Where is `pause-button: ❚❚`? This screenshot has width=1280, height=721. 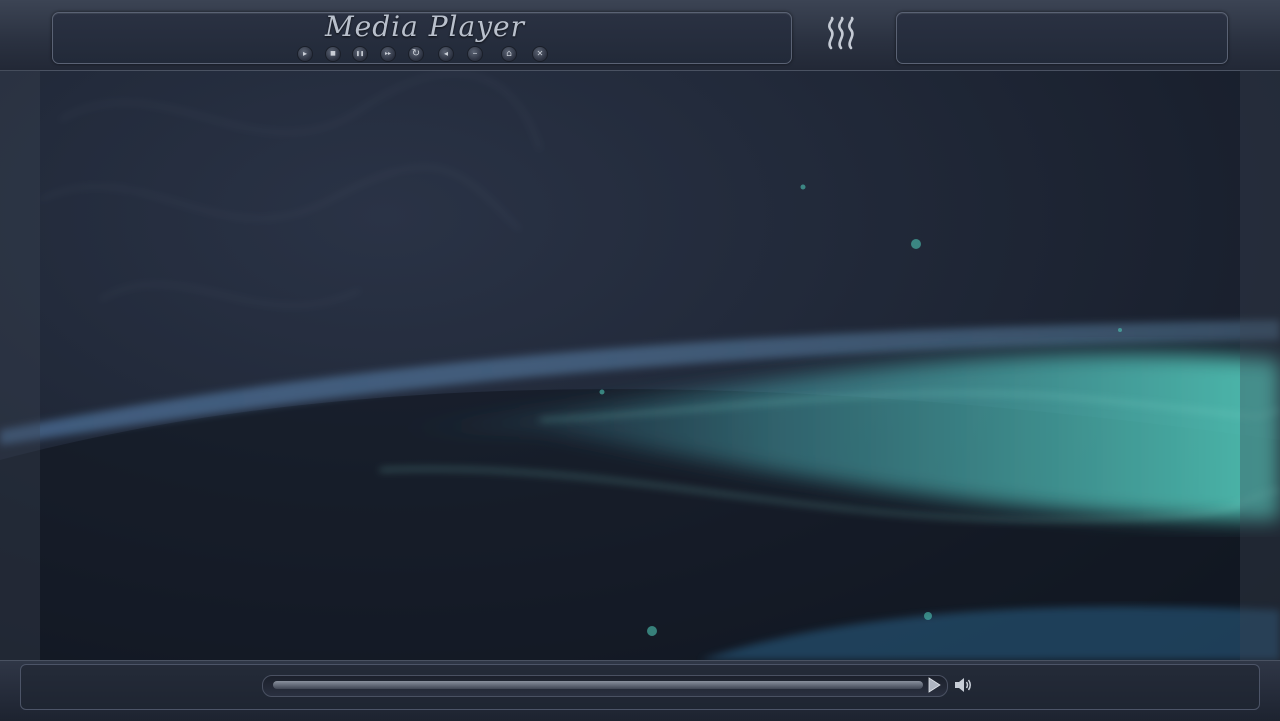 pause-button: ❚❚ is located at coordinates (360, 54).